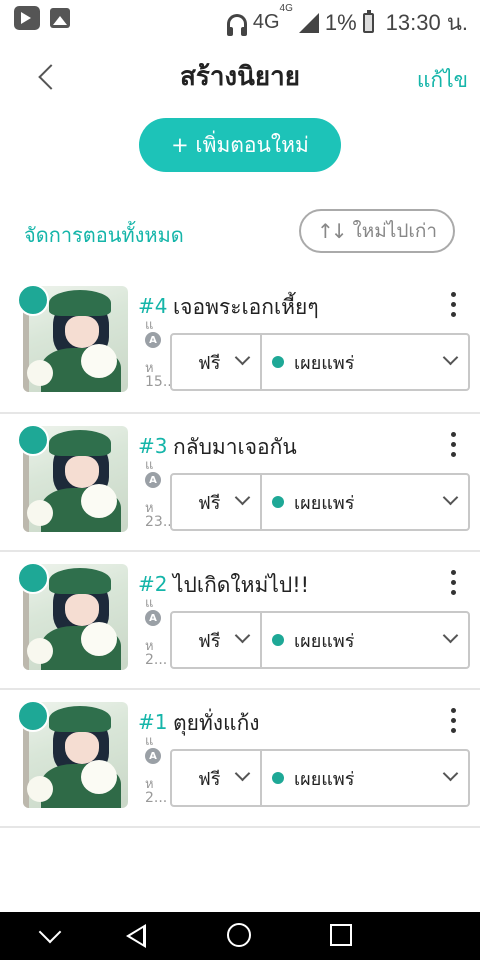  I want to click on chapter-title: เจอพระเอกเหี้ยๆ, so click(246, 307).